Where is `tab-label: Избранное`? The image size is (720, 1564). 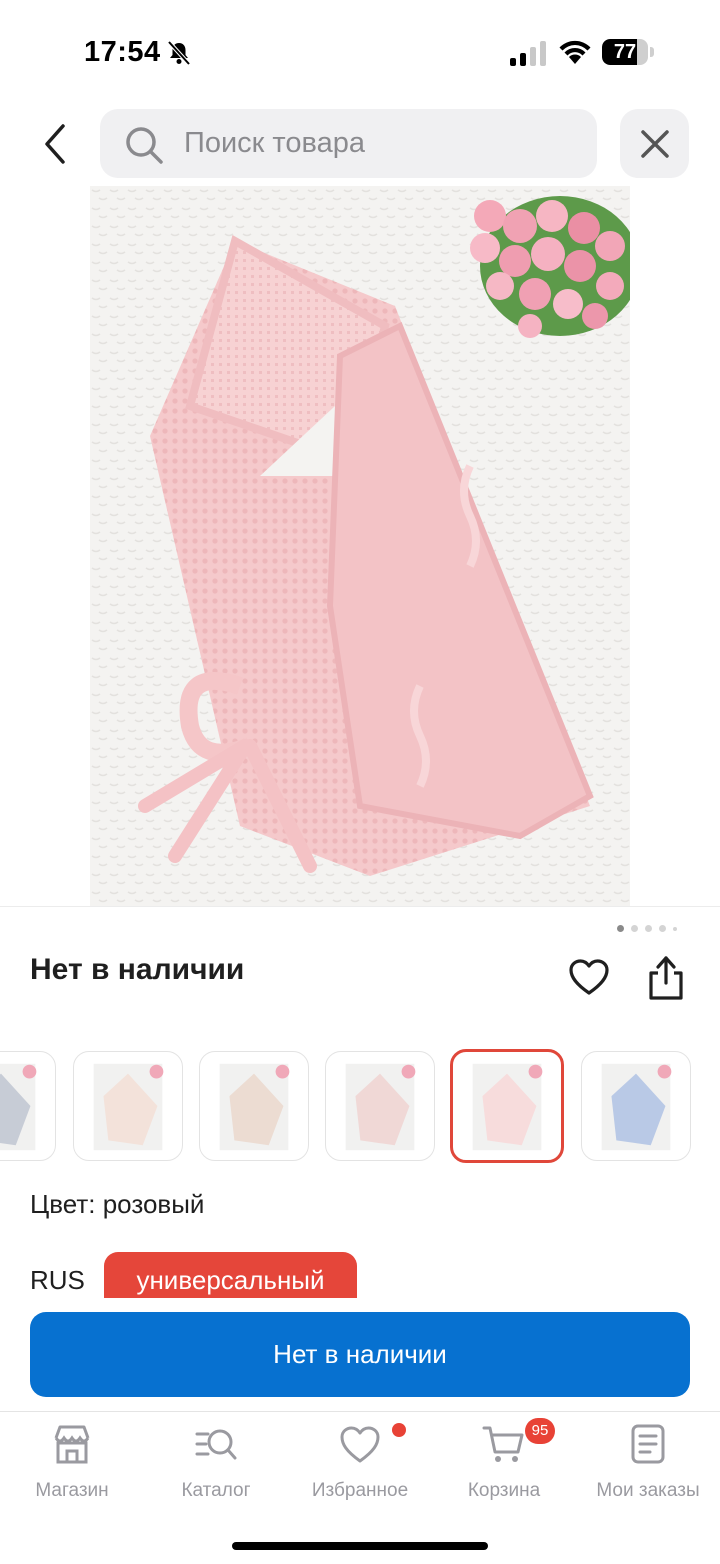
tab-label: Избранное is located at coordinates (360, 1490).